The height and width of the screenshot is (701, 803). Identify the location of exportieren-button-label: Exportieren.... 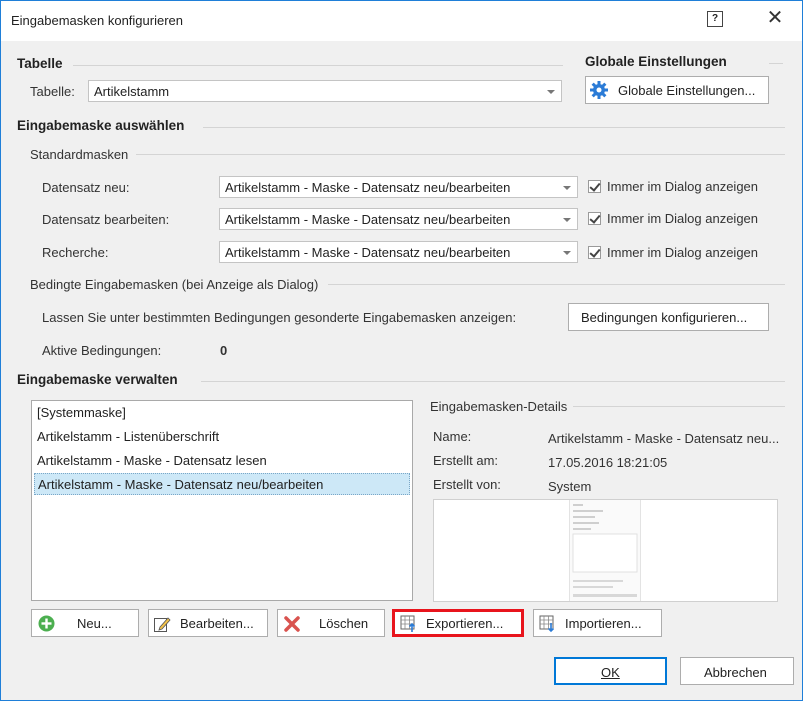
(465, 623).